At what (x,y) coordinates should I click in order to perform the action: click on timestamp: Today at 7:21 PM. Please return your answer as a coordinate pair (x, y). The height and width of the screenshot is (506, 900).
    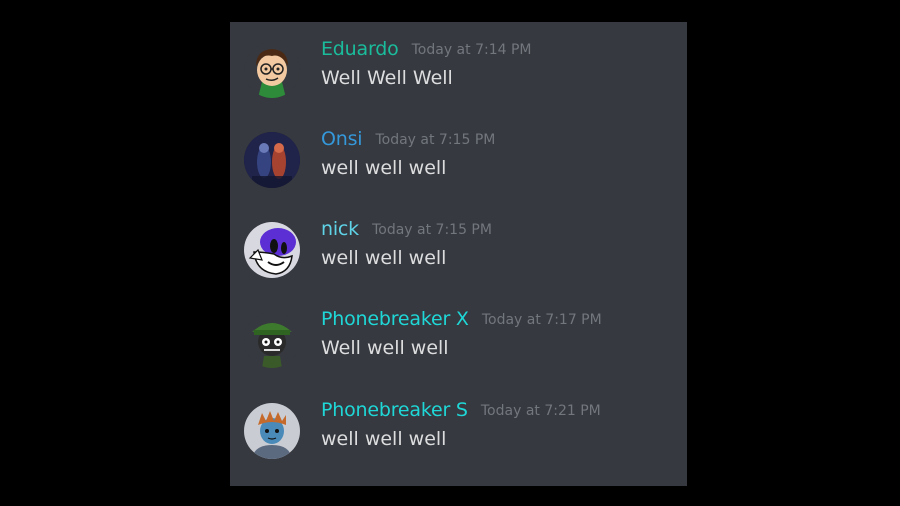
    Looking at the image, I should click on (540, 411).